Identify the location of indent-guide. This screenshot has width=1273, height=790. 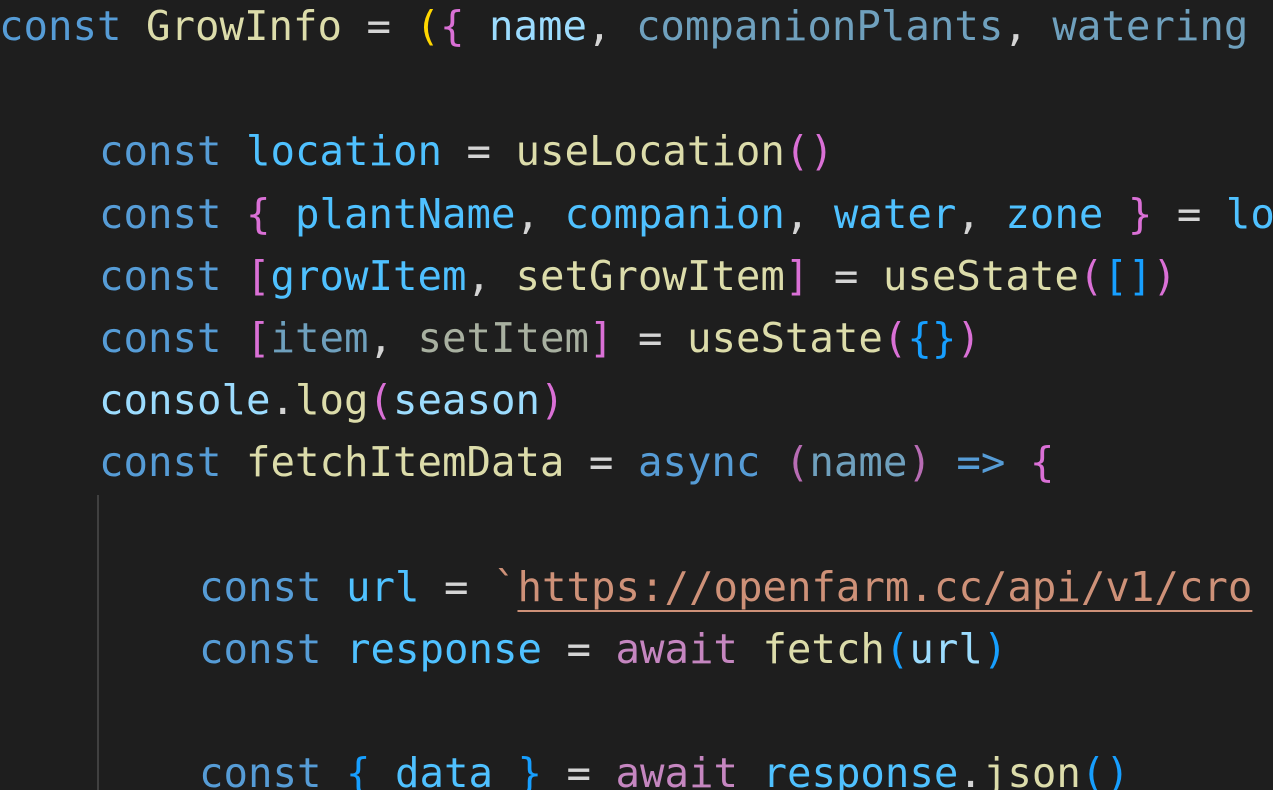
(98, 642).